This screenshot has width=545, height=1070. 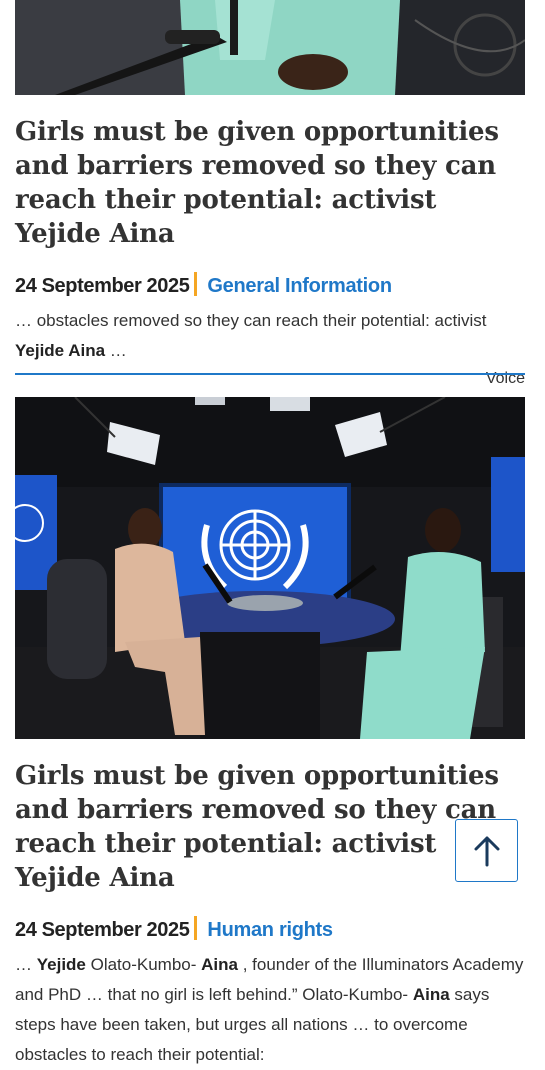 I want to click on article-category-link: Human rights, so click(x=270, y=930).